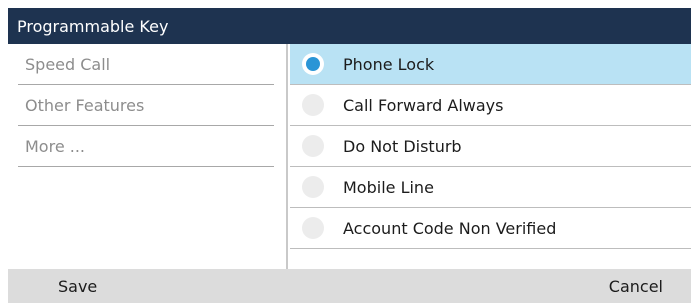 The height and width of the screenshot is (303, 691). I want to click on option-call-forward-always: Call Forward Always, so click(490, 105).